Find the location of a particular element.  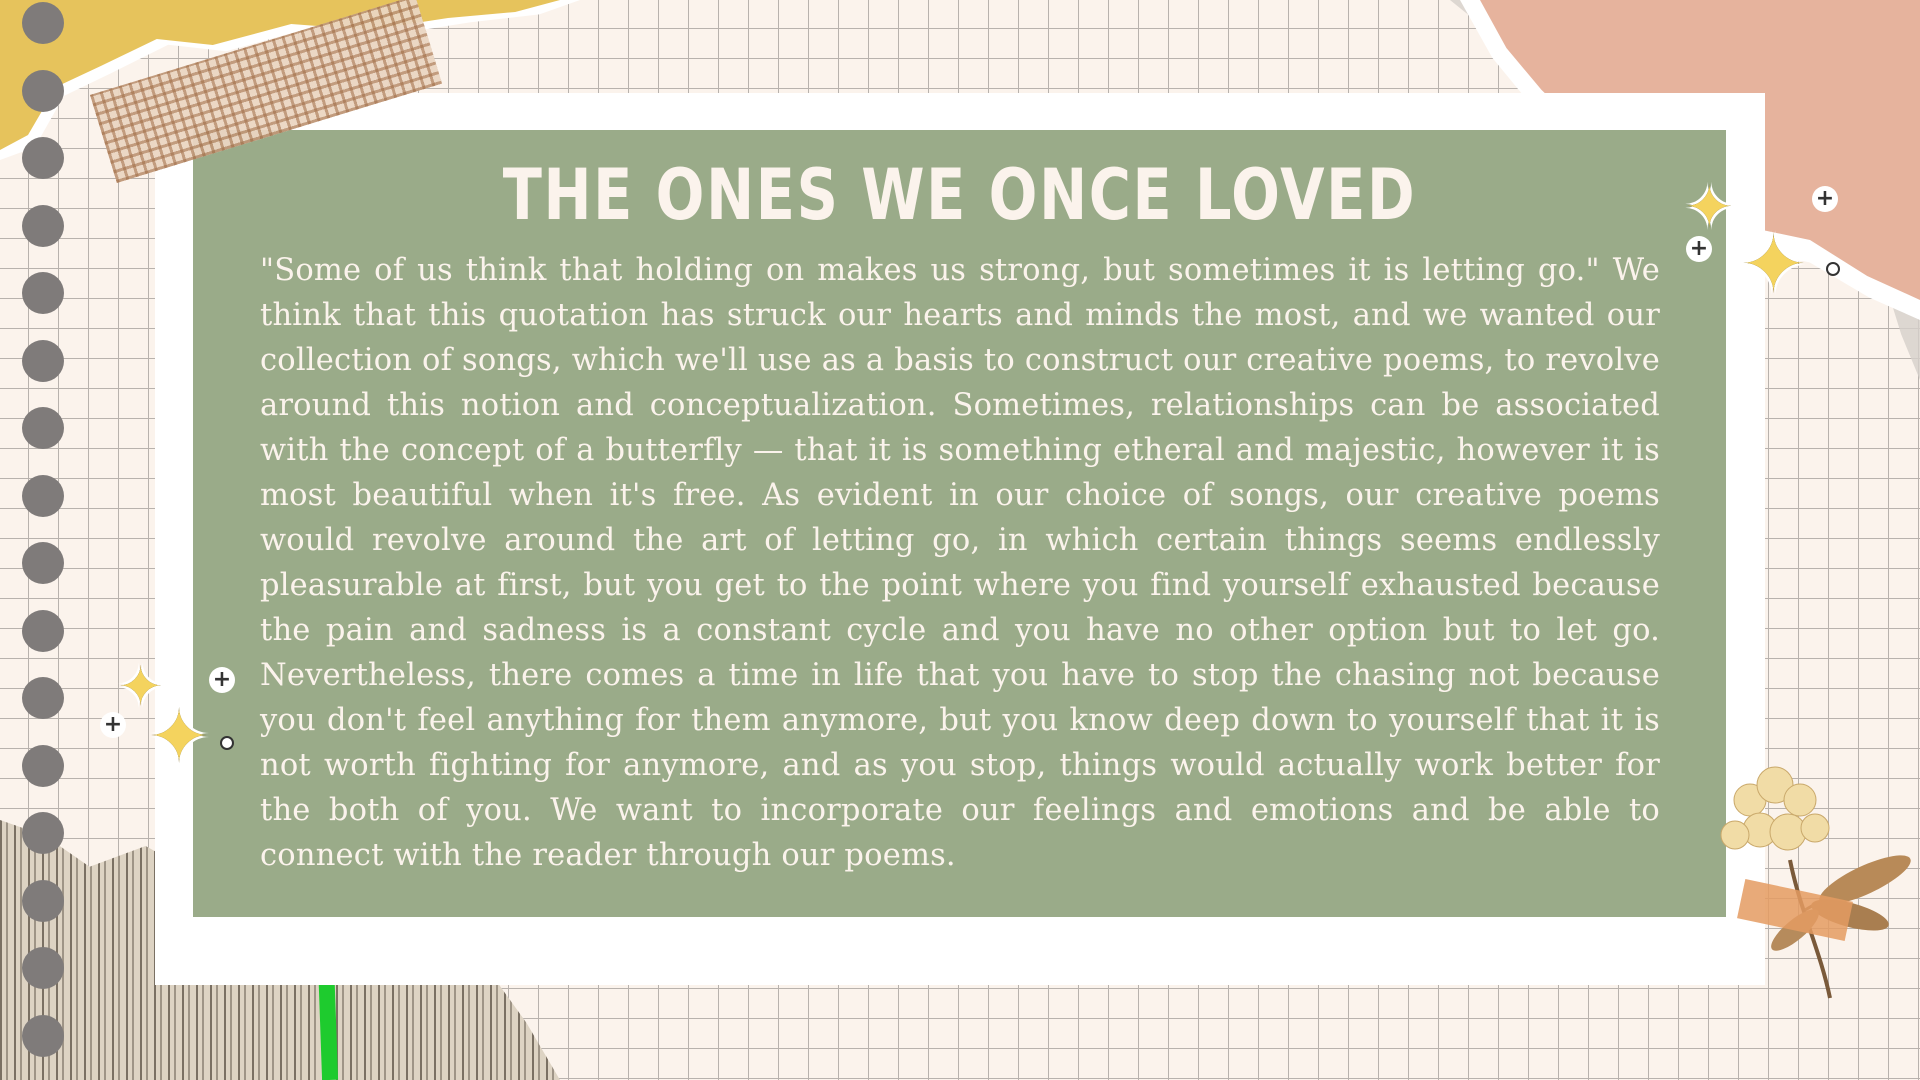

flower-icon is located at coordinates (1815, 882).